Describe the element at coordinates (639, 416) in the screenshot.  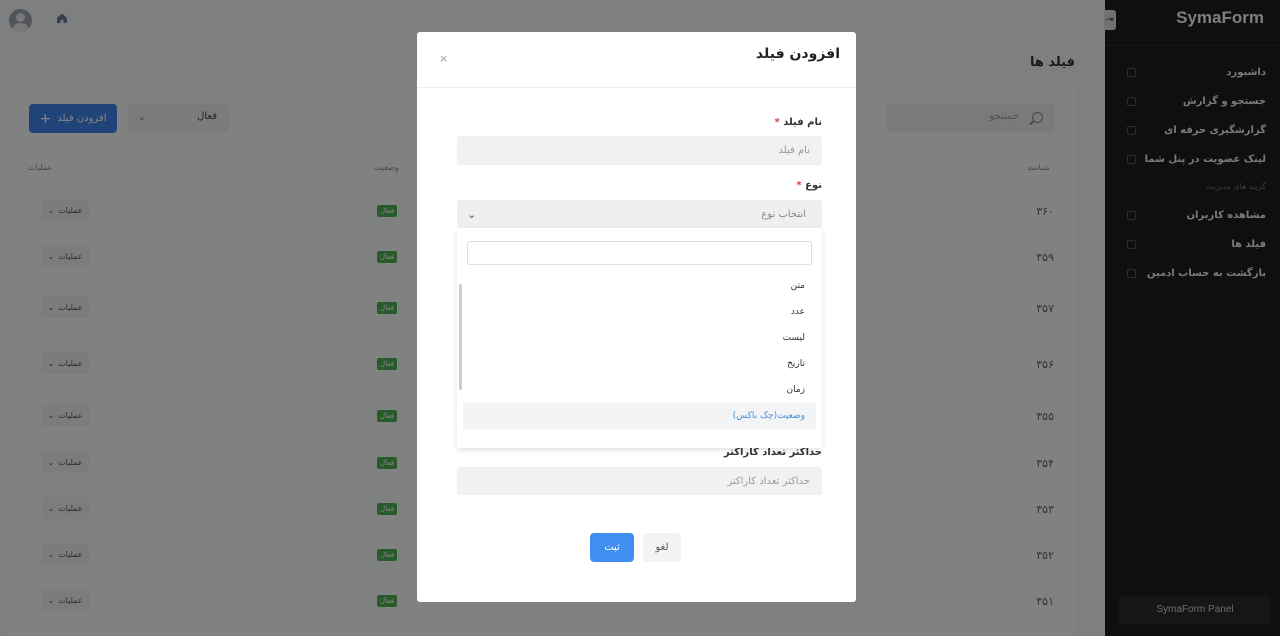
I see `type-option: وضعیت(چک باکس)` at that location.